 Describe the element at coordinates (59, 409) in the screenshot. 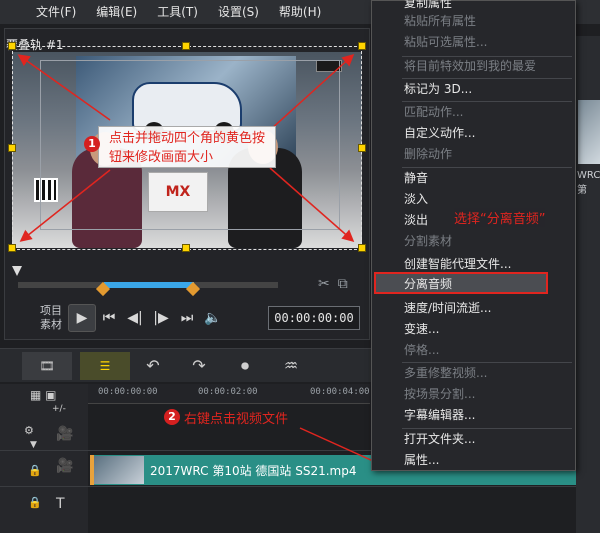

I see `zoom-icon: +/-` at that location.